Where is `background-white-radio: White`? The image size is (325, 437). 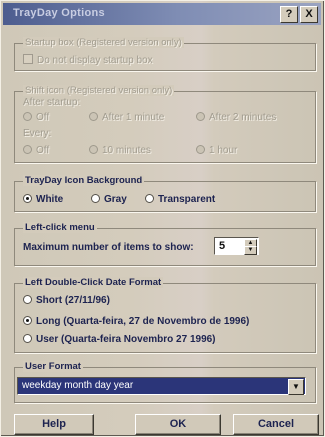 background-white-radio: White is located at coordinates (43, 199).